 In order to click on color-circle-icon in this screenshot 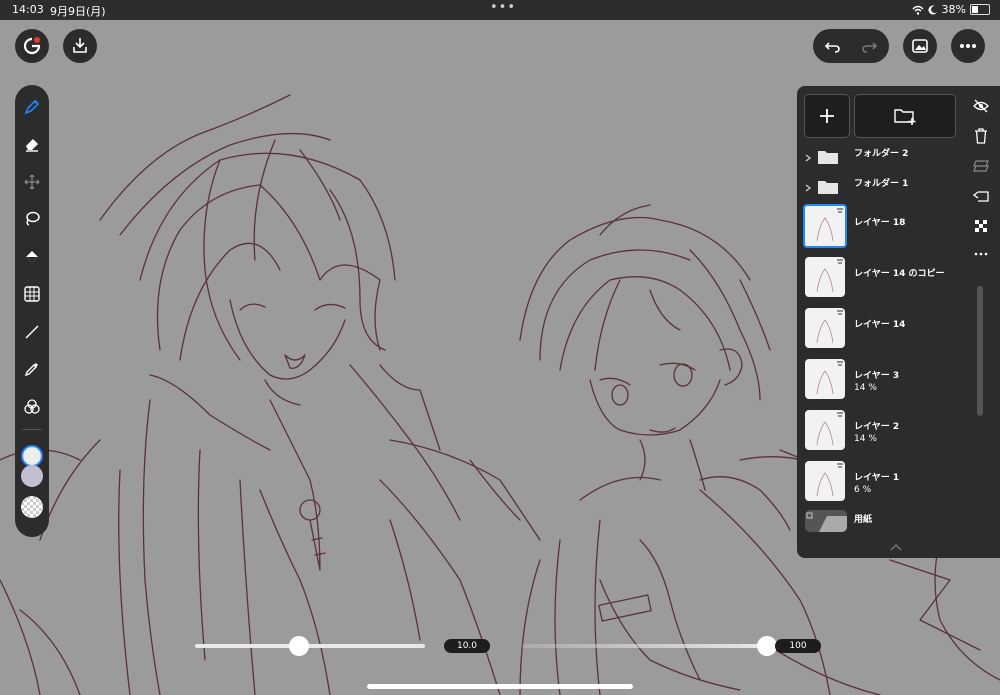, I will do `click(32, 406)`.